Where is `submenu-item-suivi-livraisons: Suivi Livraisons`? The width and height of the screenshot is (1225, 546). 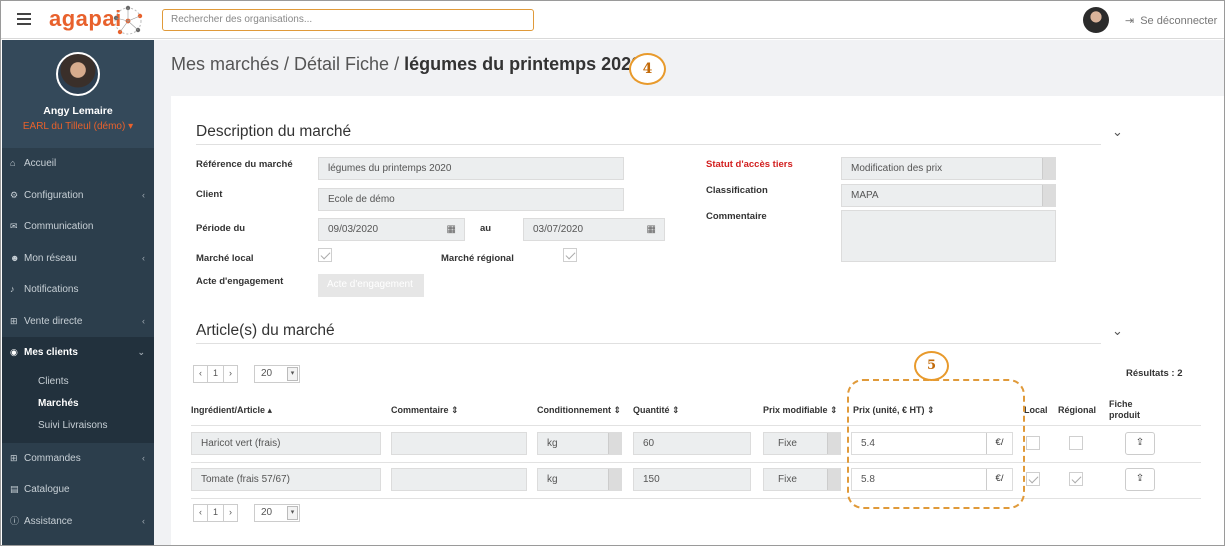 submenu-item-suivi-livraisons: Suivi Livraisons is located at coordinates (78, 426).